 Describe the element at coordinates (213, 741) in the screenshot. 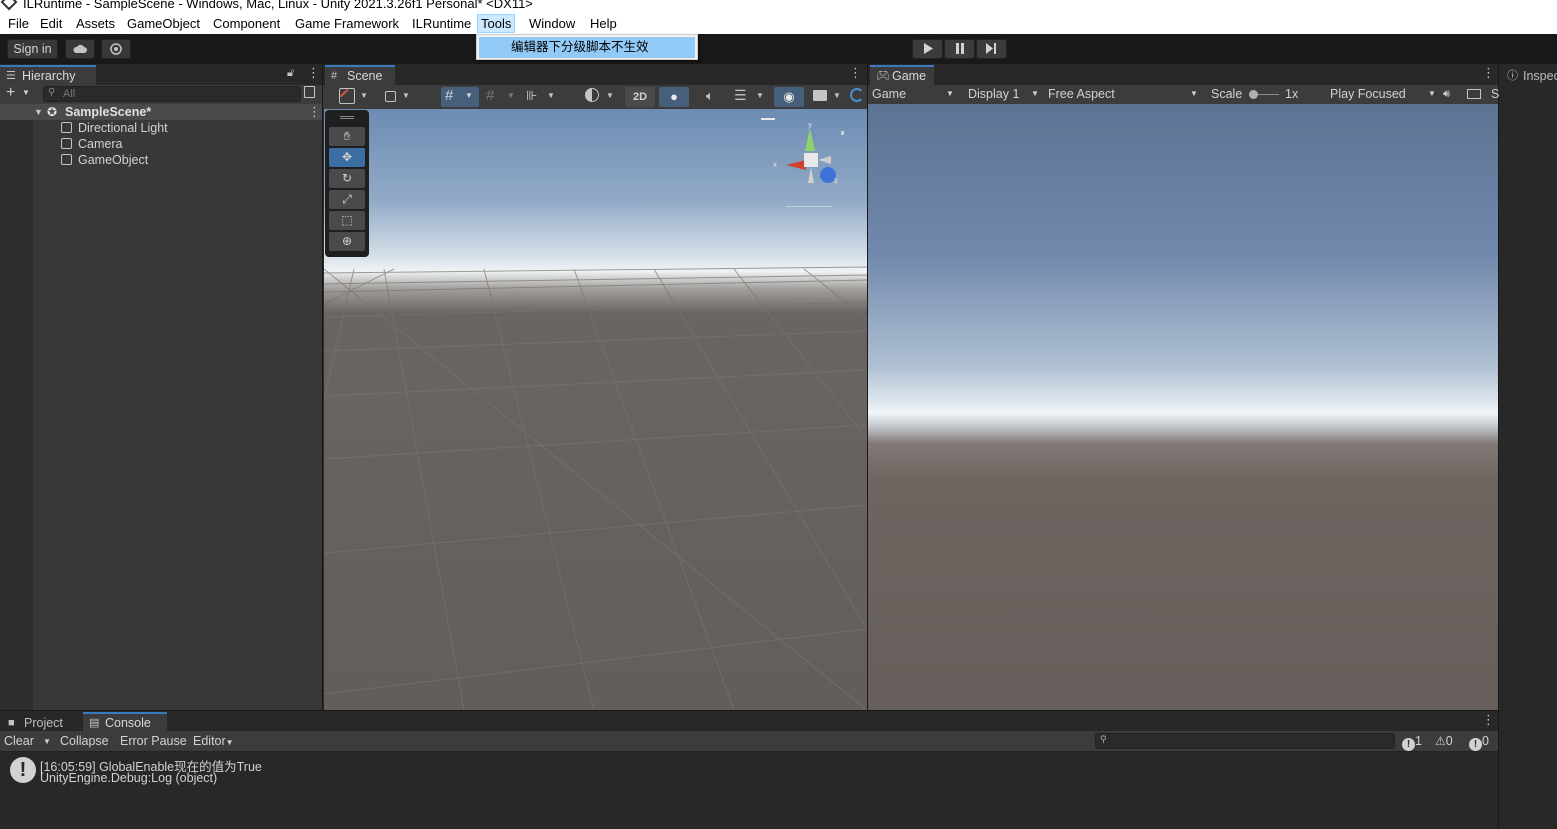

I see `editor-select: Editor▼` at that location.